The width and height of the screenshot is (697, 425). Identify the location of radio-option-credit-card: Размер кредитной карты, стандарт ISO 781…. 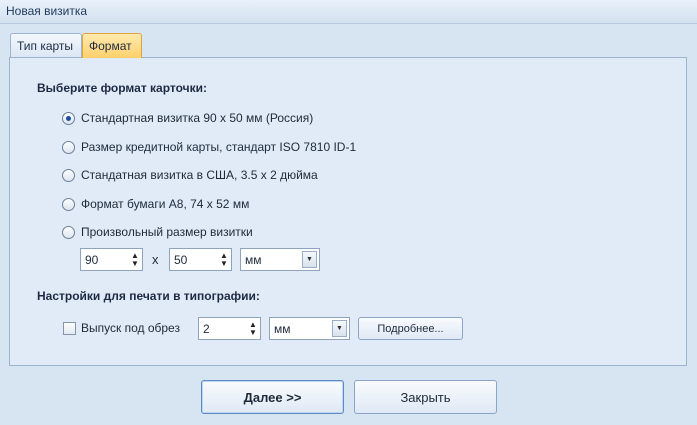
(209, 147).